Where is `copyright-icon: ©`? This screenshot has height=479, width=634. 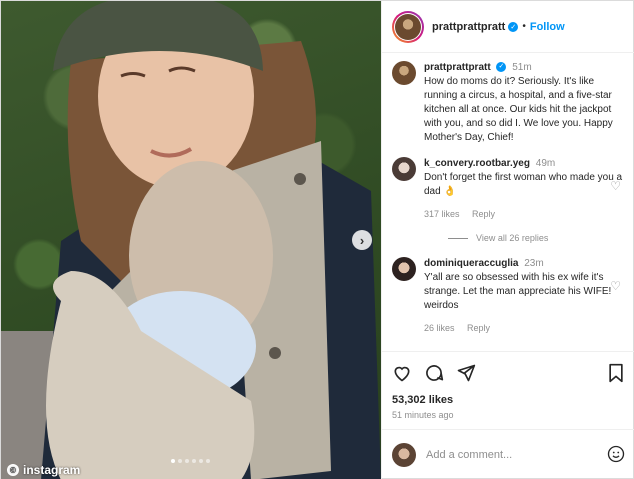
copyright-icon: © is located at coordinates (13, 470).